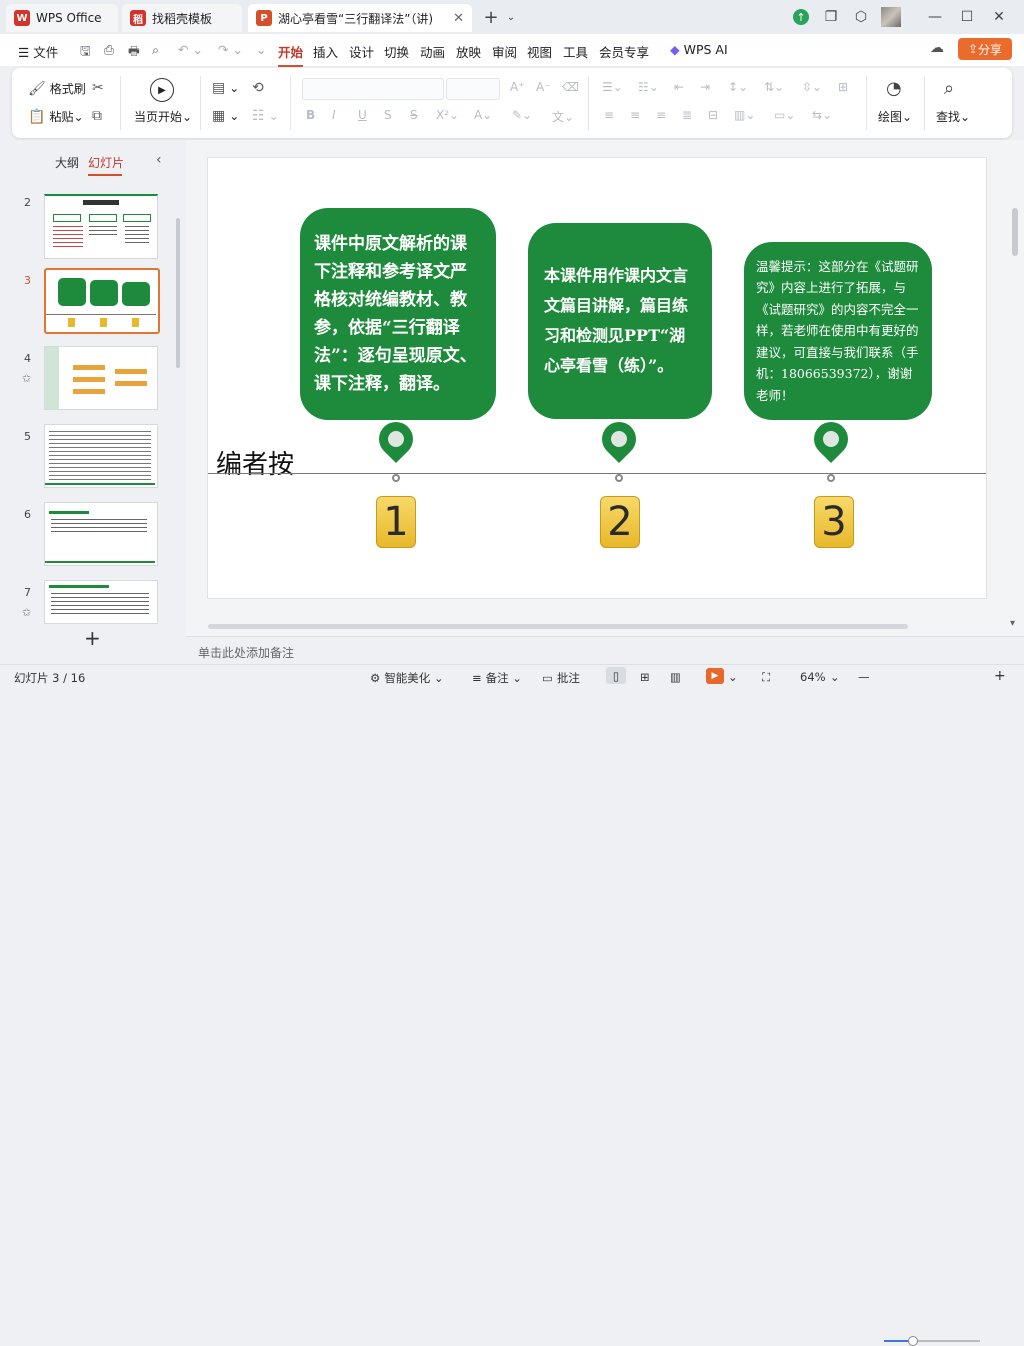 The width and height of the screenshot is (1024, 1346). Describe the element at coordinates (92, 638) in the screenshot. I see `add-slide-button: +` at that location.